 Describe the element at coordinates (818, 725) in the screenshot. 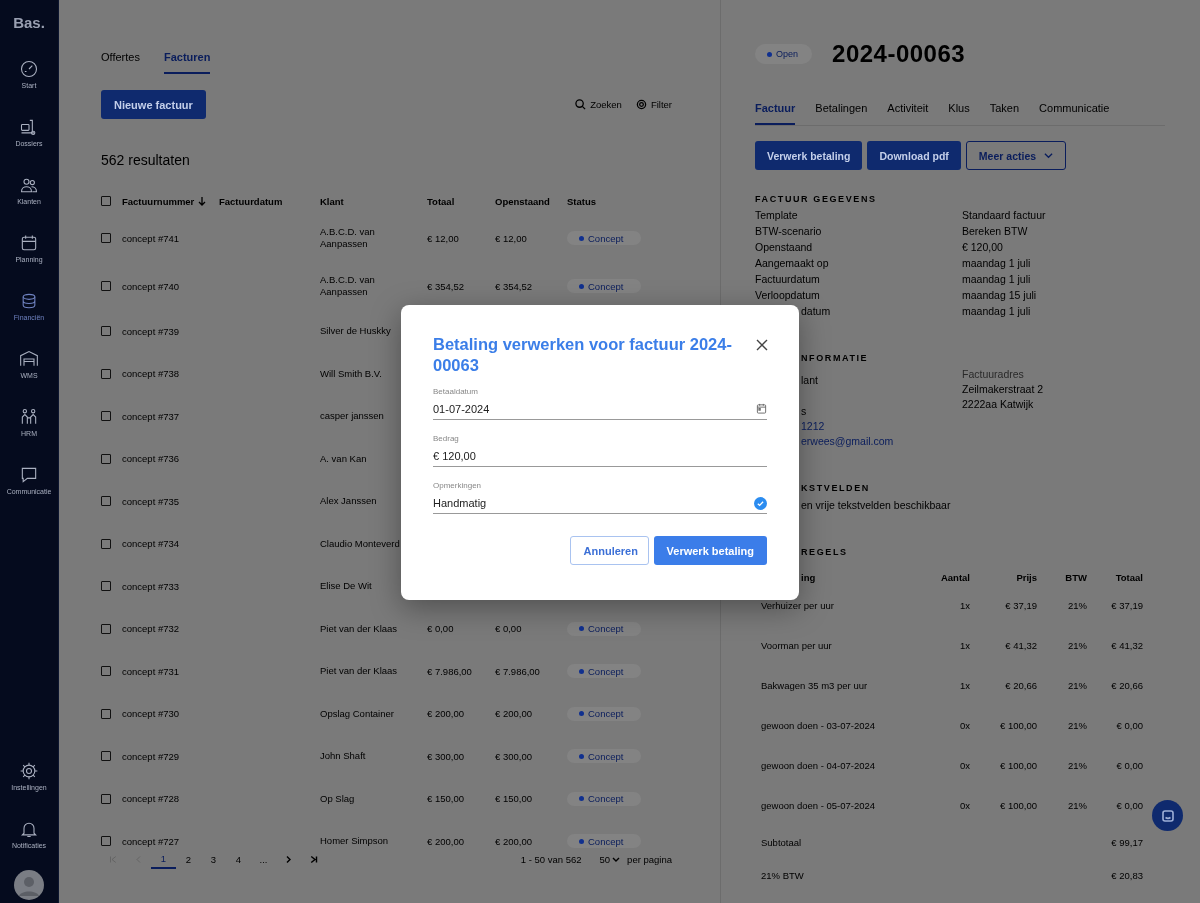

I see `table-cell: gewoon doen - 03-07-2024` at that location.